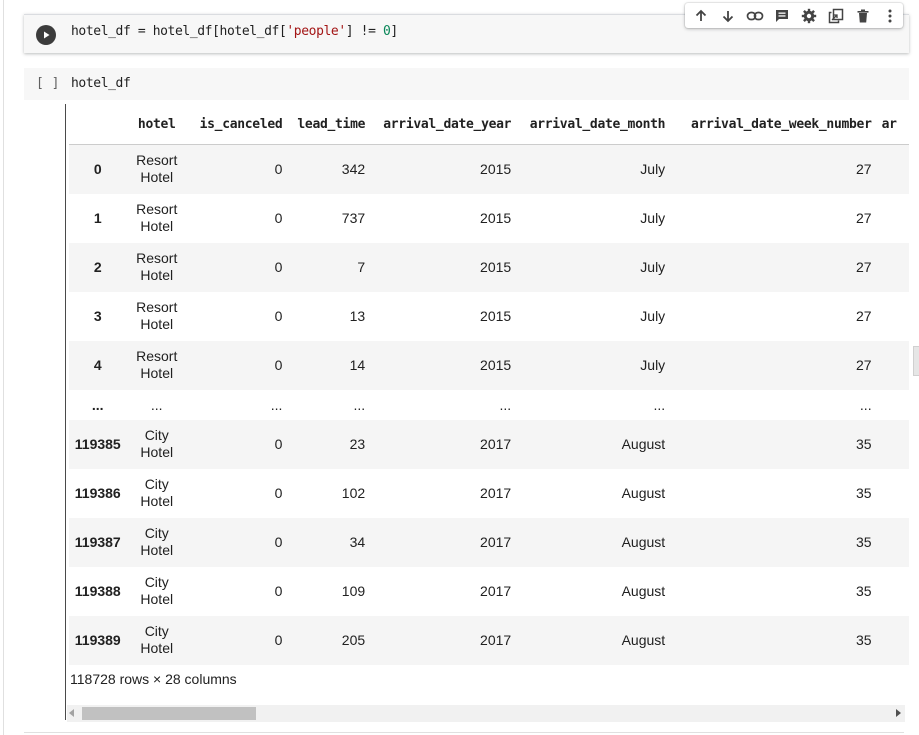  I want to click on cell-lead-time: 13, so click(357, 316).